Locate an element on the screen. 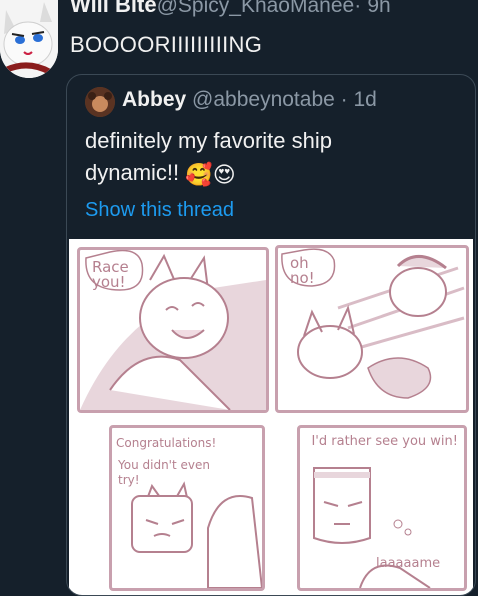 The image size is (478, 596). smiling-face-with-hearts-icon: 🥰 is located at coordinates (199, 174).